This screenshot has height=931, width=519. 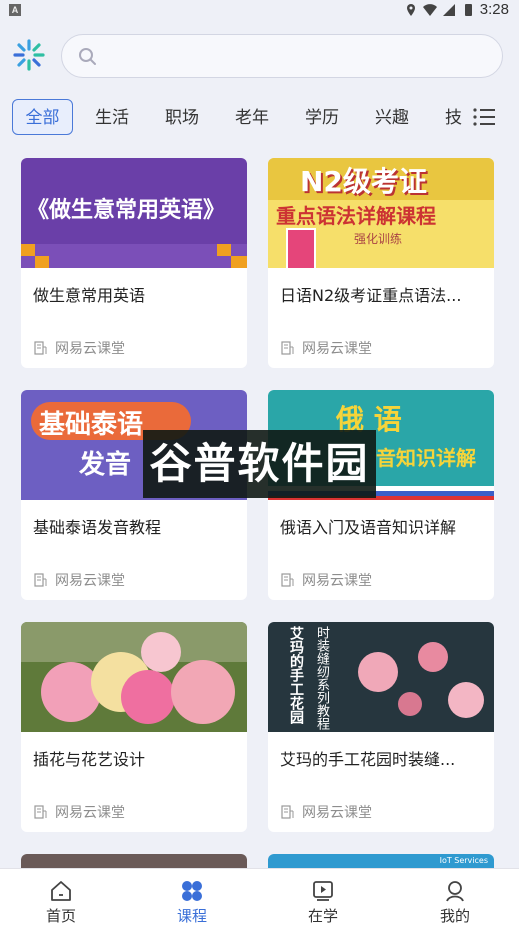 What do you see at coordinates (42, 117) in the screenshot?
I see `tab-all: 全部` at bounding box center [42, 117].